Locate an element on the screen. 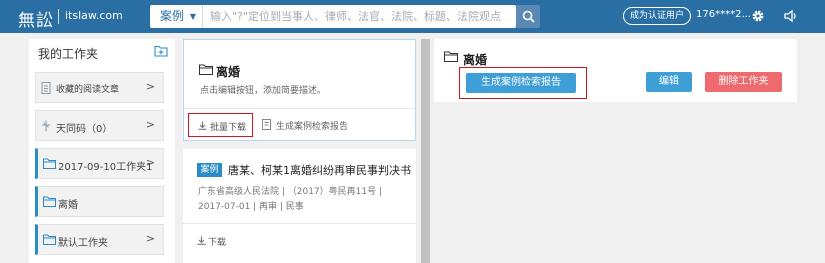 Image resolution: width=825 pixels, height=263 pixels. search-icon is located at coordinates (528, 16).